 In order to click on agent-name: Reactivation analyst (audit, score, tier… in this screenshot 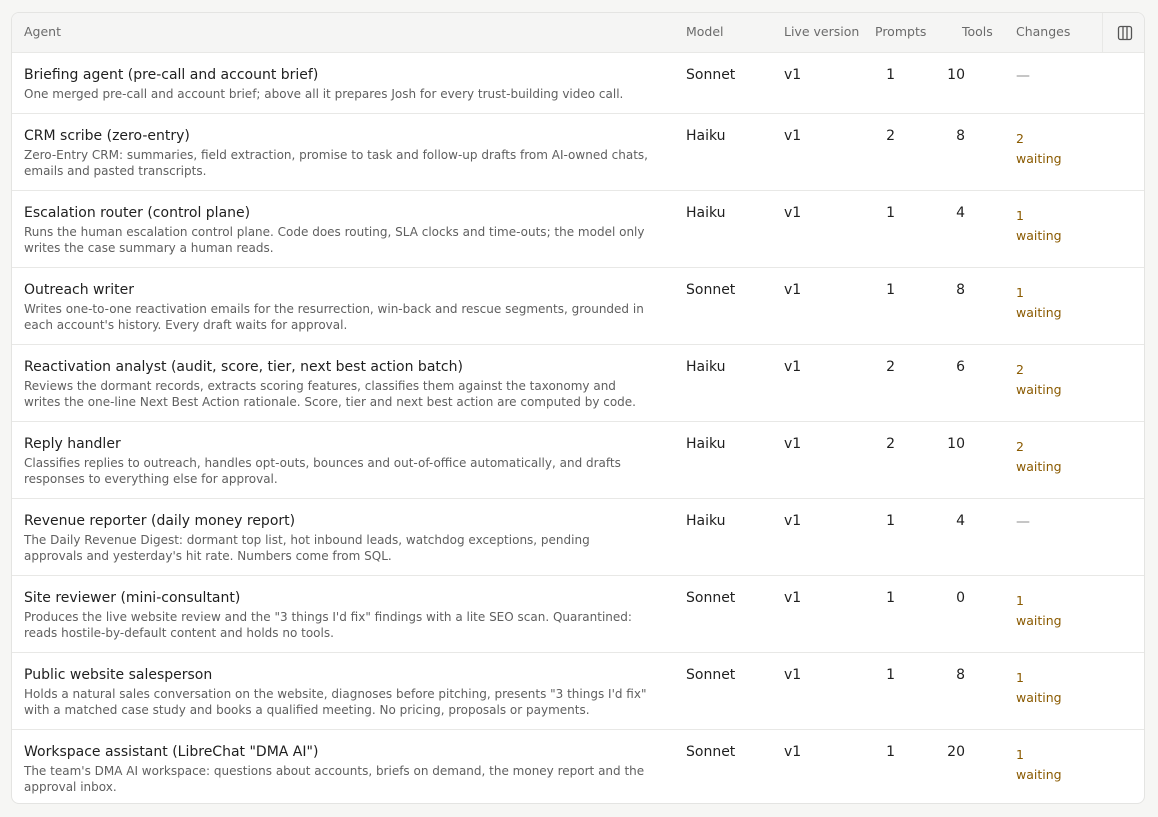, I will do `click(243, 367)`.